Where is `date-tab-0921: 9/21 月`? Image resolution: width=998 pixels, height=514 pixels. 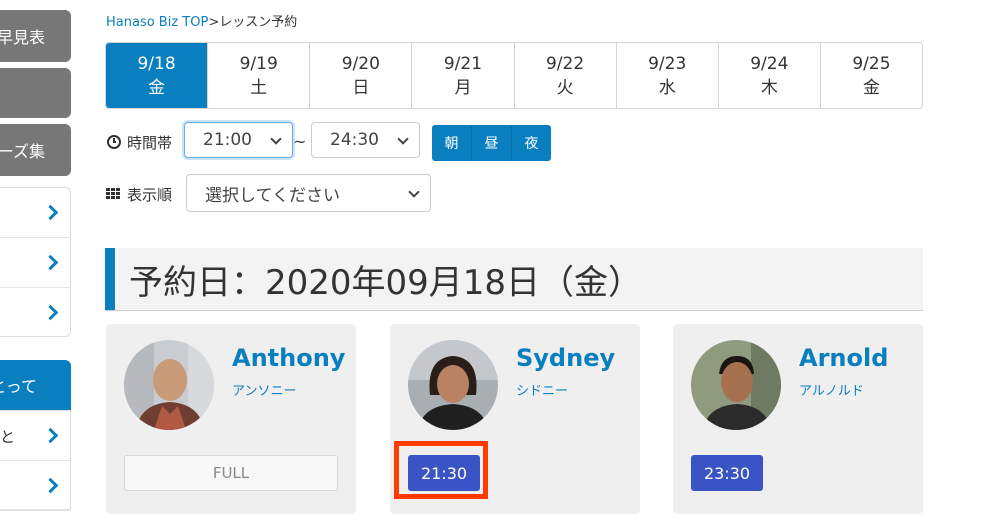 date-tab-0921: 9/21 月 is located at coordinates (463, 75).